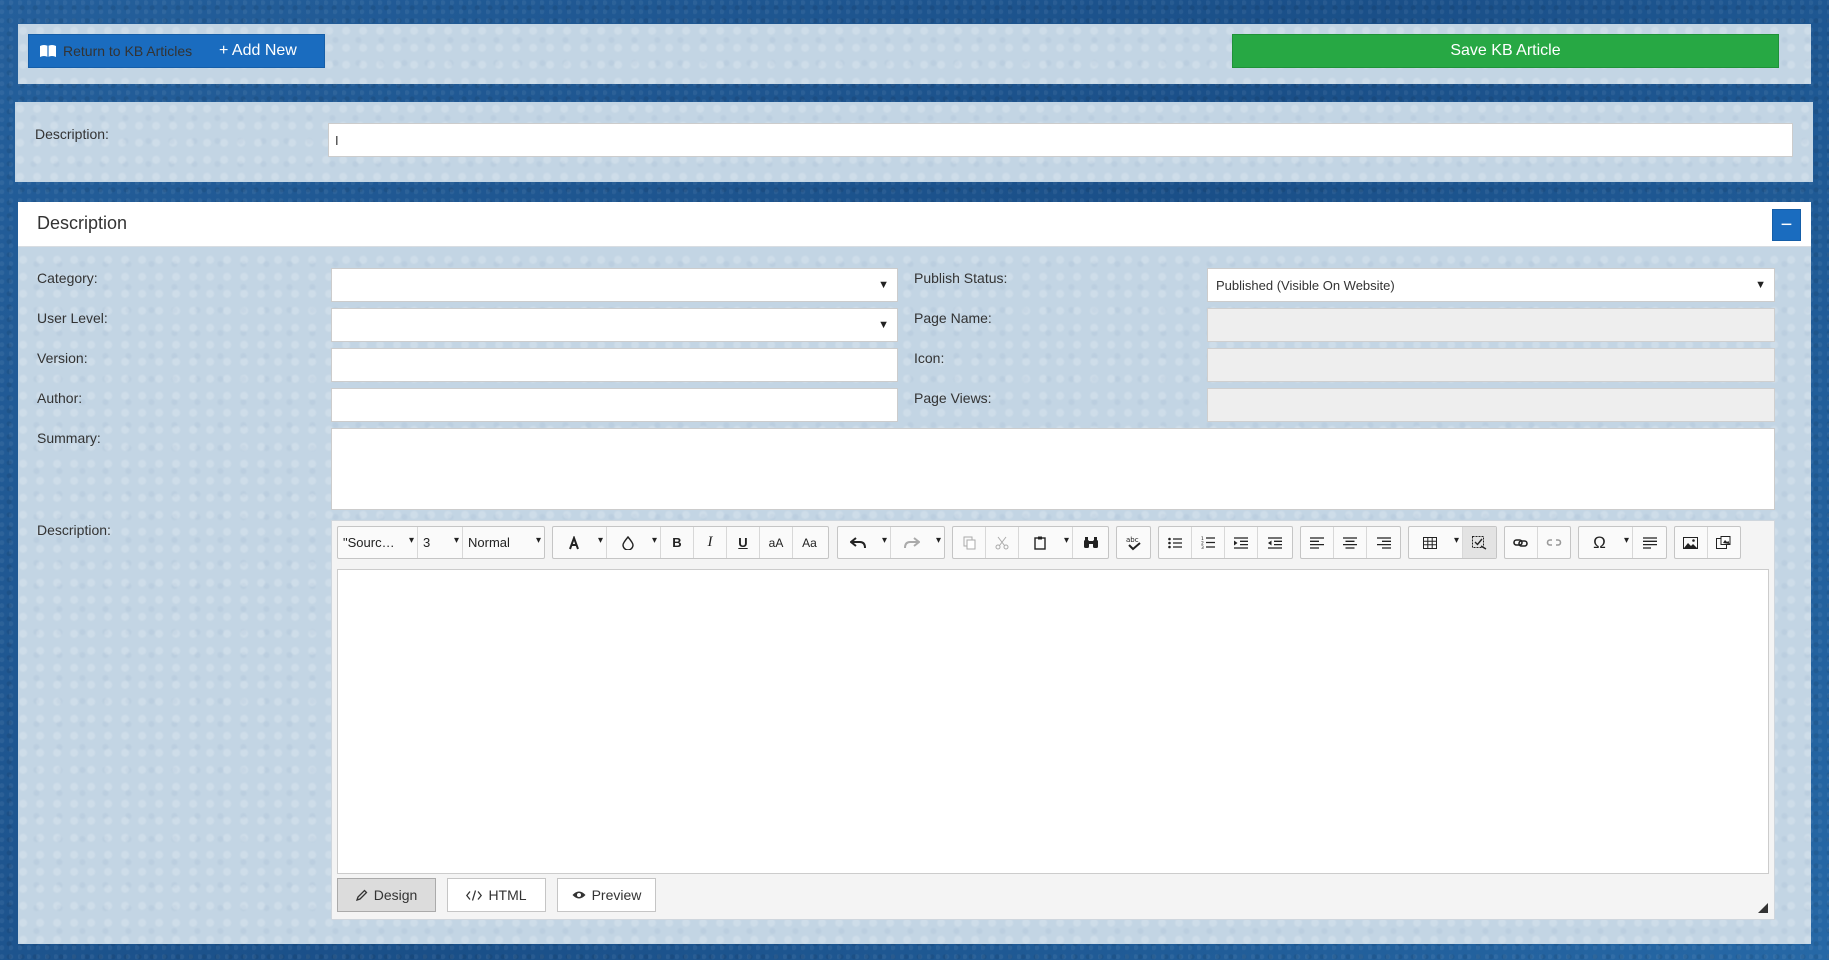 This screenshot has height=960, width=1829. I want to click on align-center-icon, so click(1350, 542).